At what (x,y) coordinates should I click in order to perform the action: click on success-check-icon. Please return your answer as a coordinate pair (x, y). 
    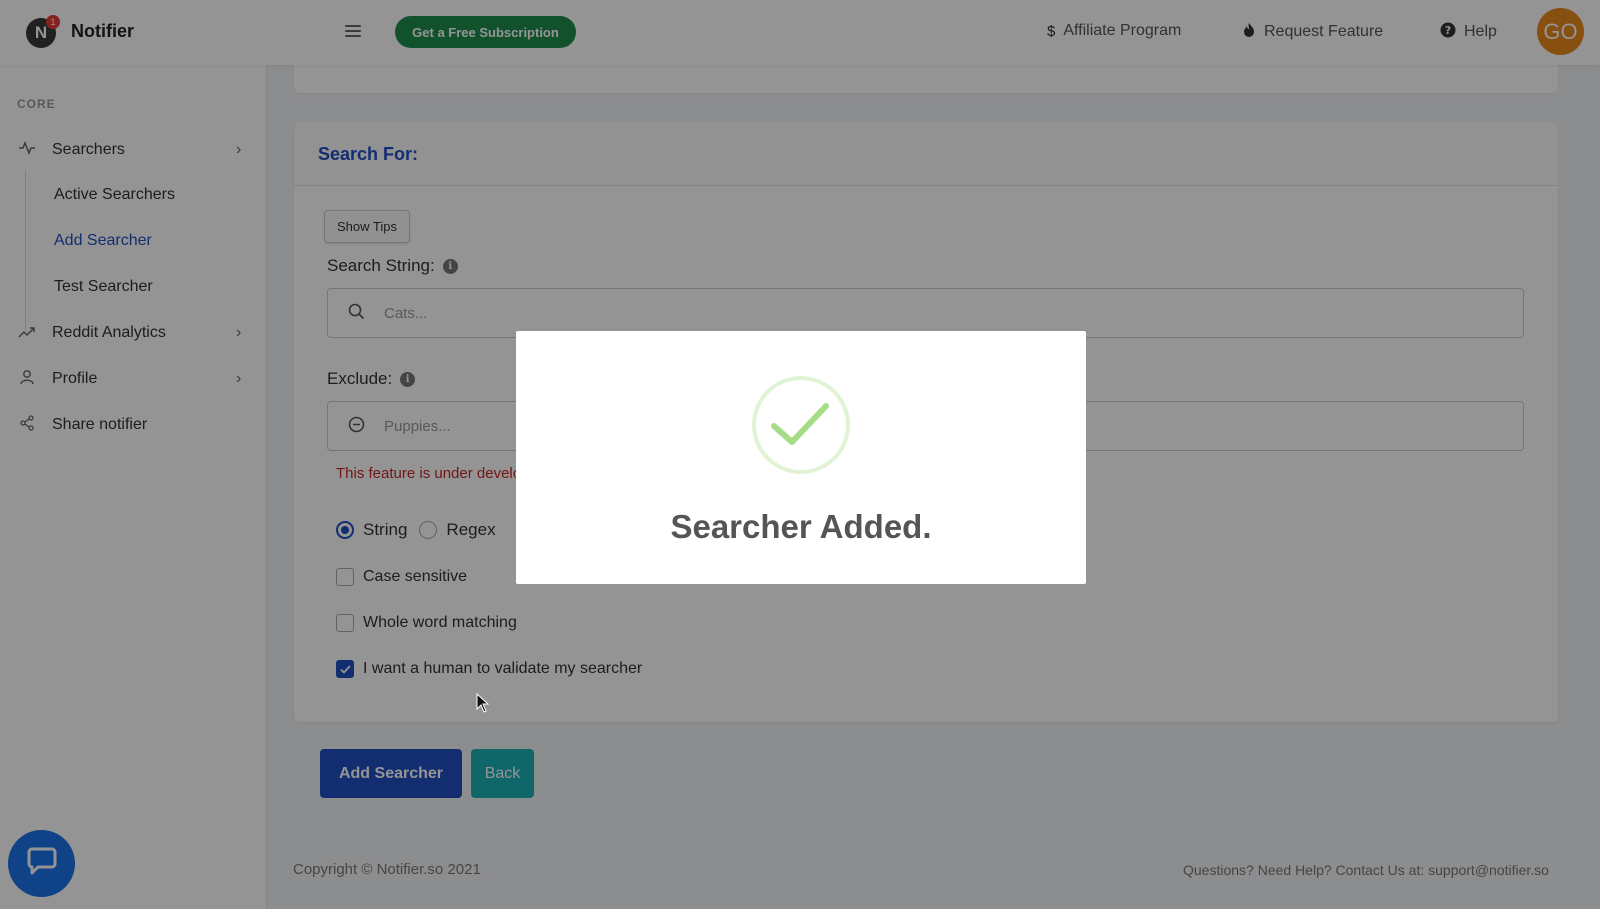
    Looking at the image, I should click on (801, 425).